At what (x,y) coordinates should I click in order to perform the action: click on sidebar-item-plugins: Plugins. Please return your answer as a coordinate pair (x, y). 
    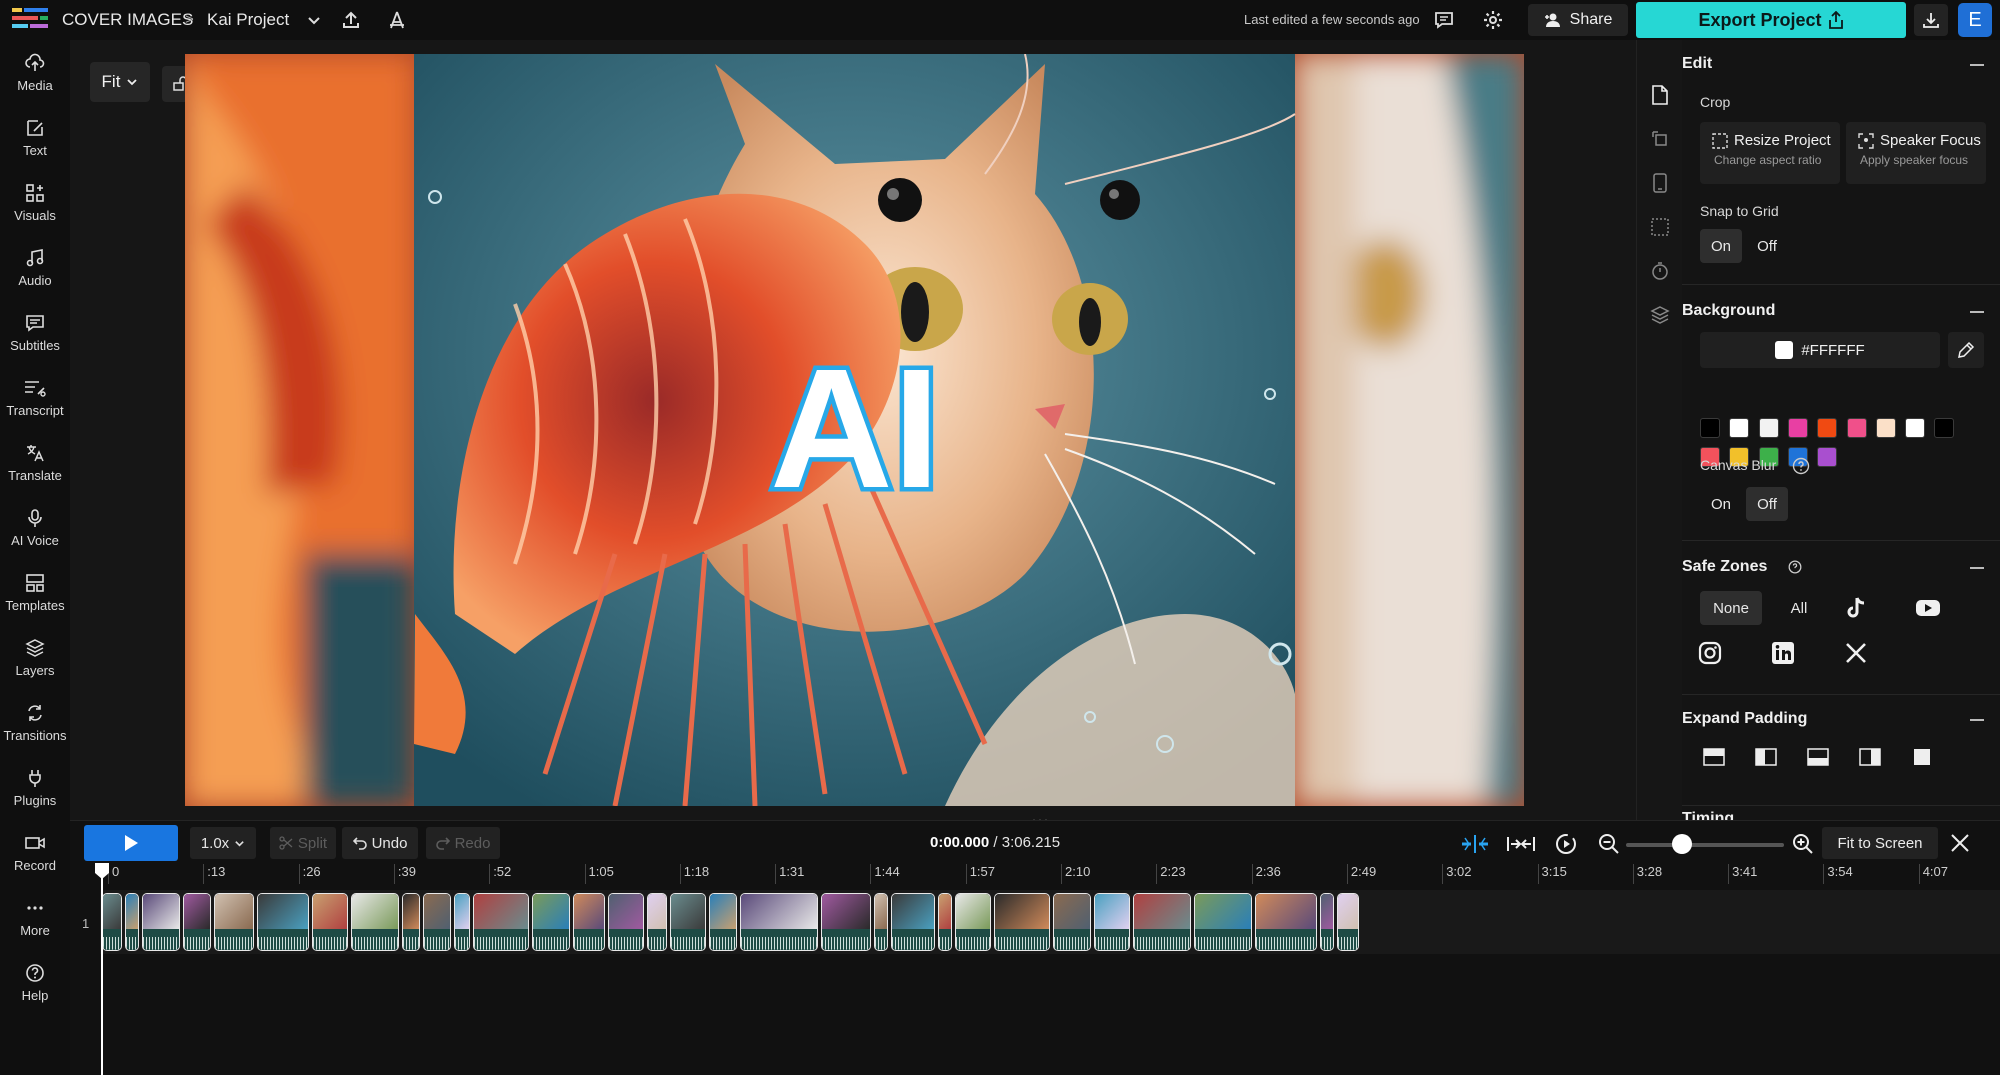
    Looking at the image, I should click on (35, 793).